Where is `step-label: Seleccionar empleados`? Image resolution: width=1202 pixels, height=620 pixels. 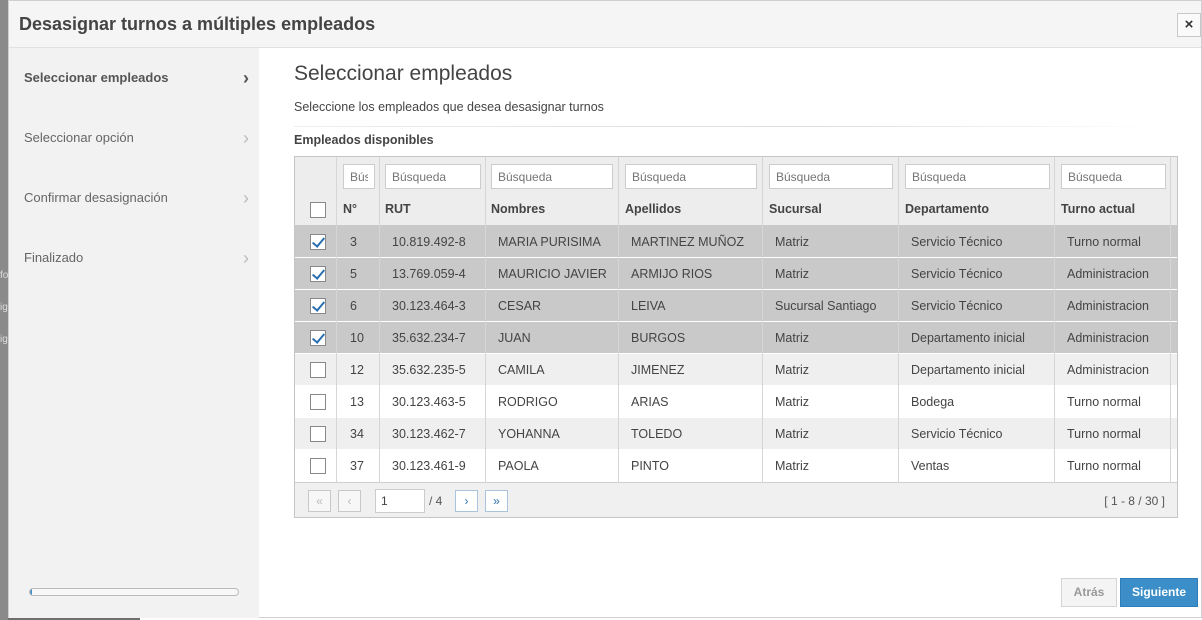
step-label: Seleccionar empleados is located at coordinates (96, 77).